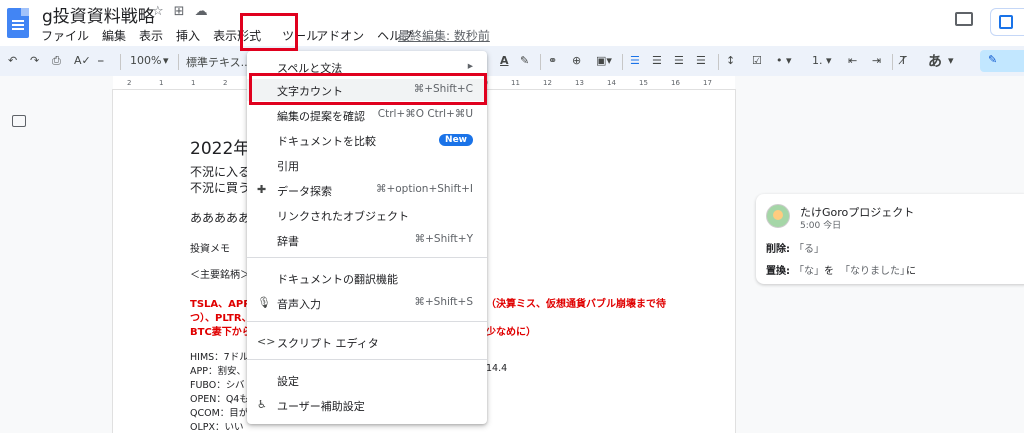  What do you see at coordinates (367, 115) in the screenshot?
I see `menu-item-review-edits: 編集の提案を確認 Ctrl+⌘O Ctrl+⌘U` at bounding box center [367, 115].